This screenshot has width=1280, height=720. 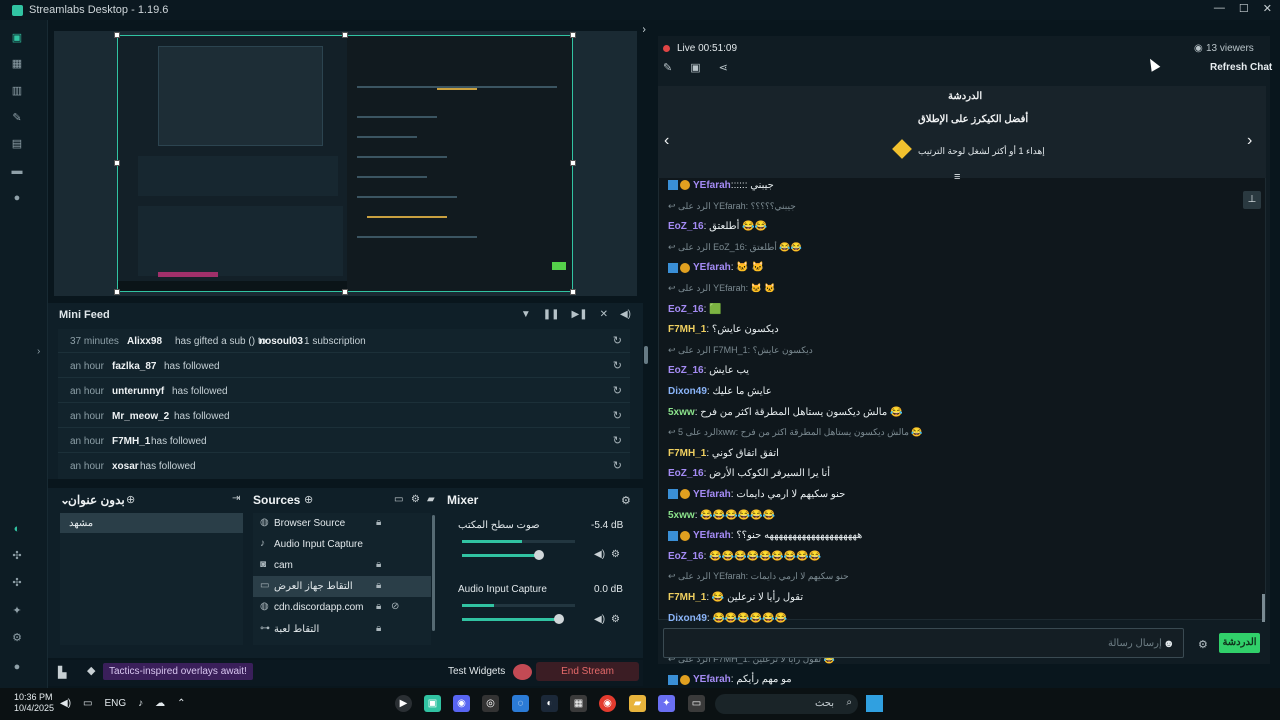 I want to click on minimize-button: —, so click(x=1219, y=8).